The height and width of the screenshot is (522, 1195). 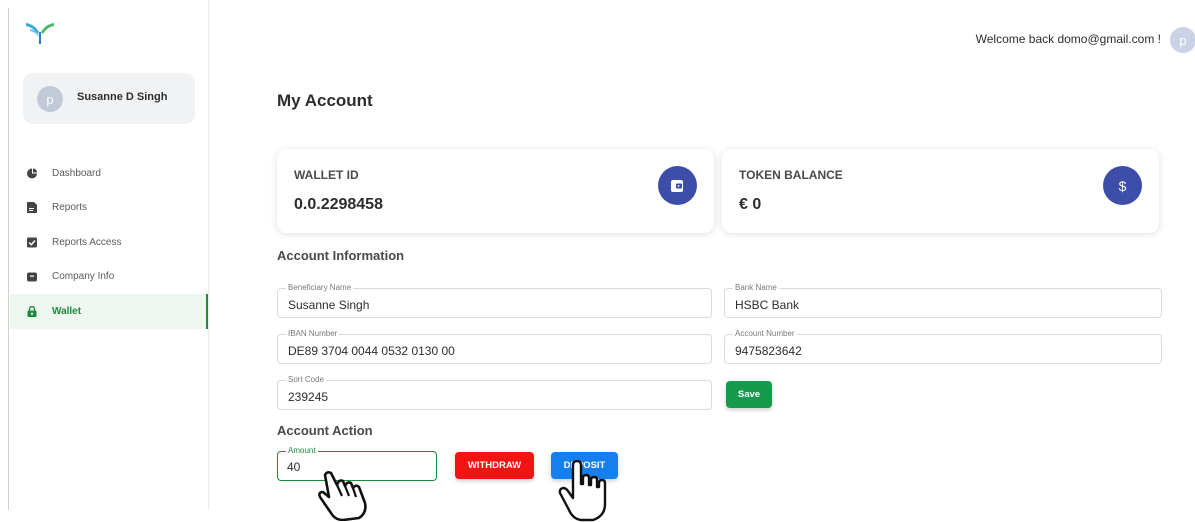 I want to click on avatar: p, so click(x=50, y=99).